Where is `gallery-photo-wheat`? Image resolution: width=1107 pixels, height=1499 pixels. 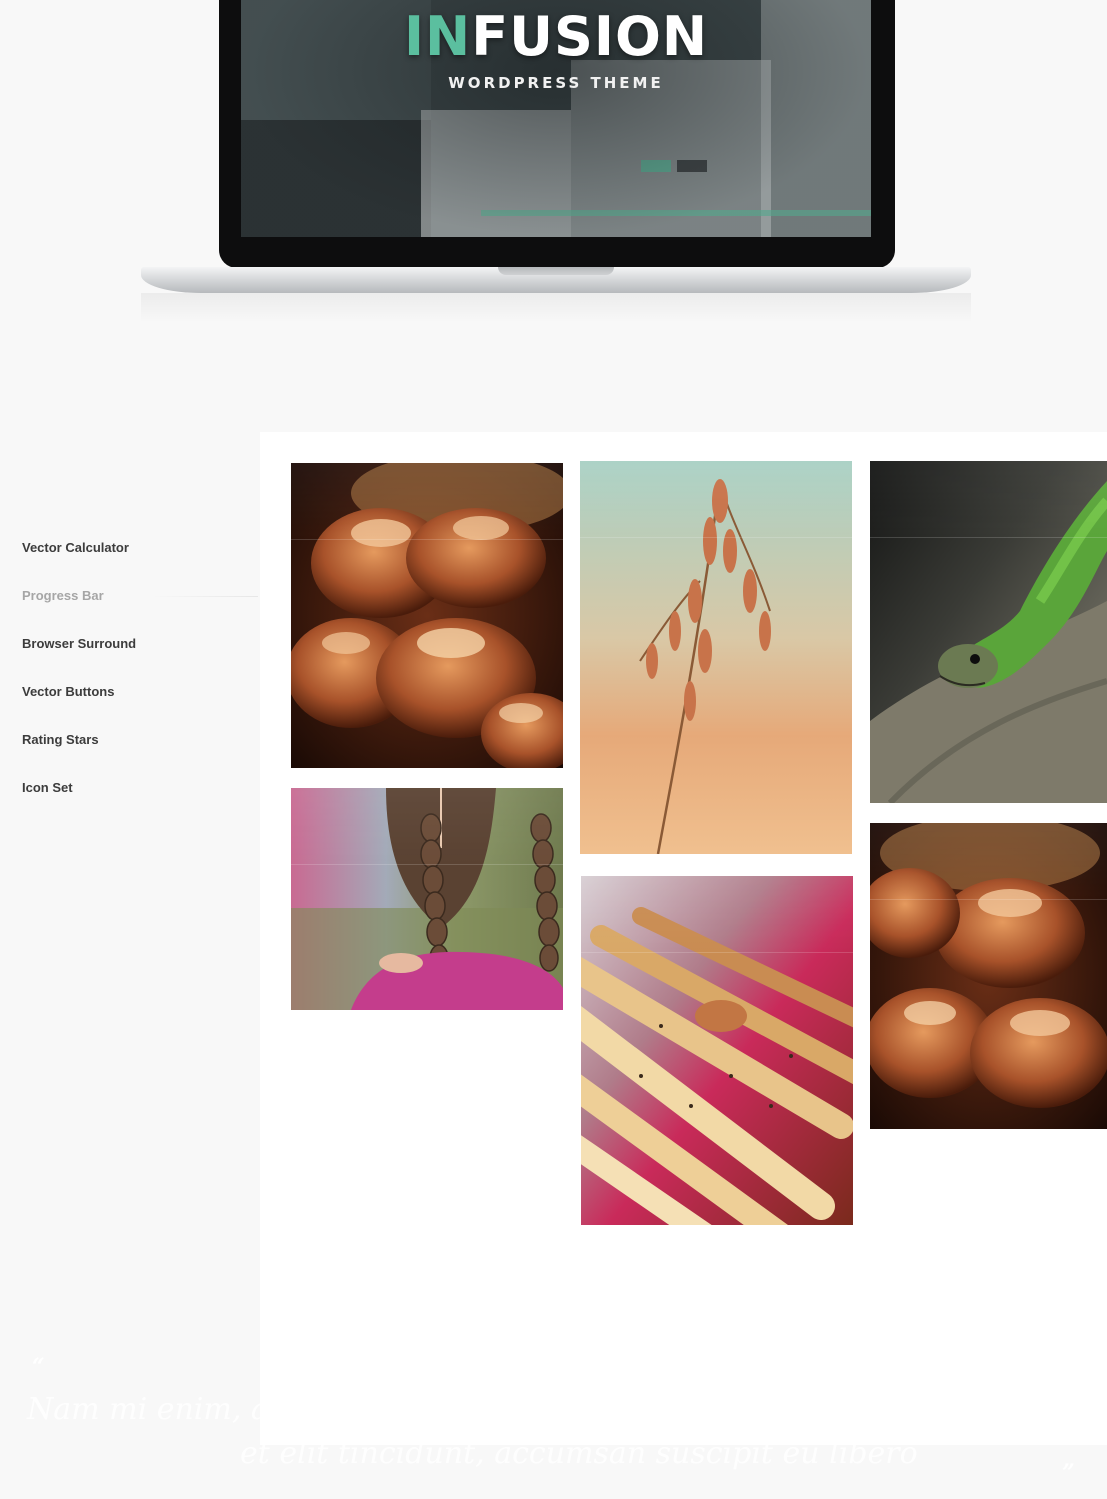 gallery-photo-wheat is located at coordinates (716, 657).